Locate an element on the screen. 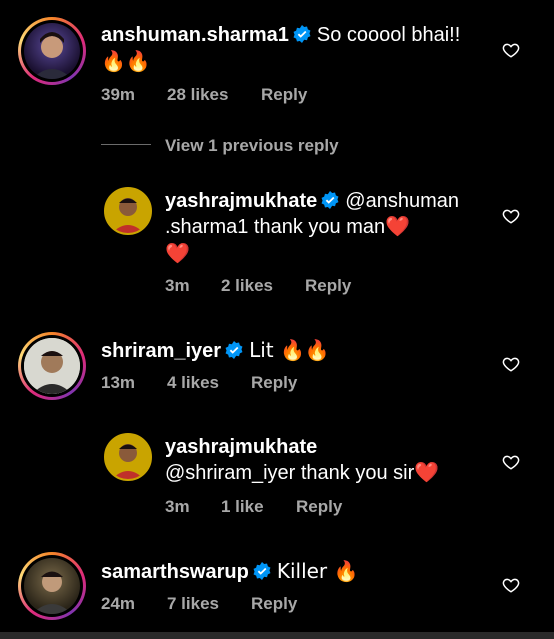 This screenshot has width=554, height=639. comment-text: @shriram_iyer thank you sir❤️ is located at coordinates (302, 473).